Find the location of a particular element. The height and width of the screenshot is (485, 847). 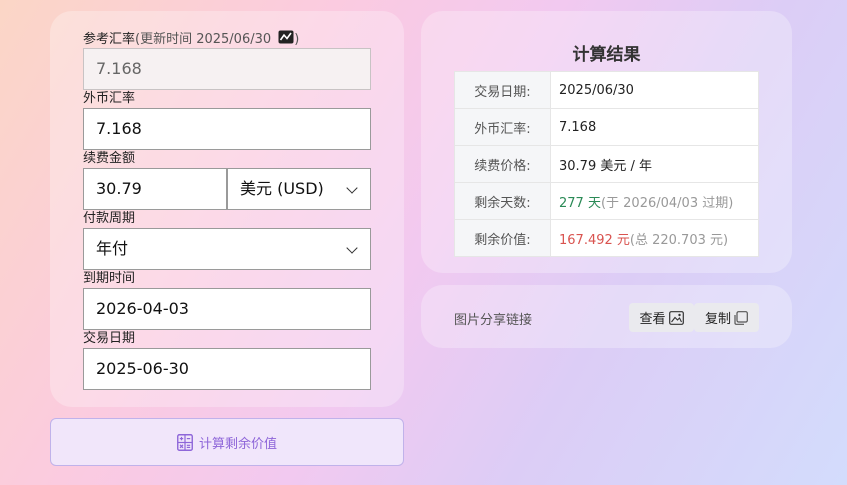

result-title: 计算结果 is located at coordinates (606, 55).